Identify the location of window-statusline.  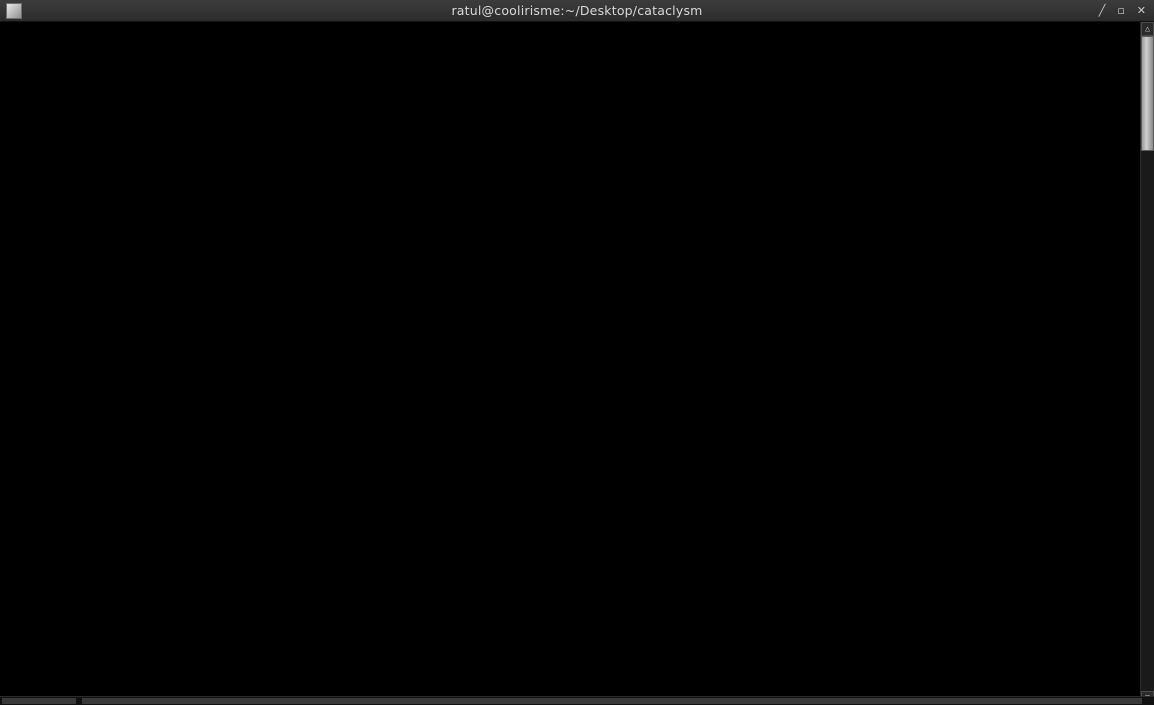
(577, 700).